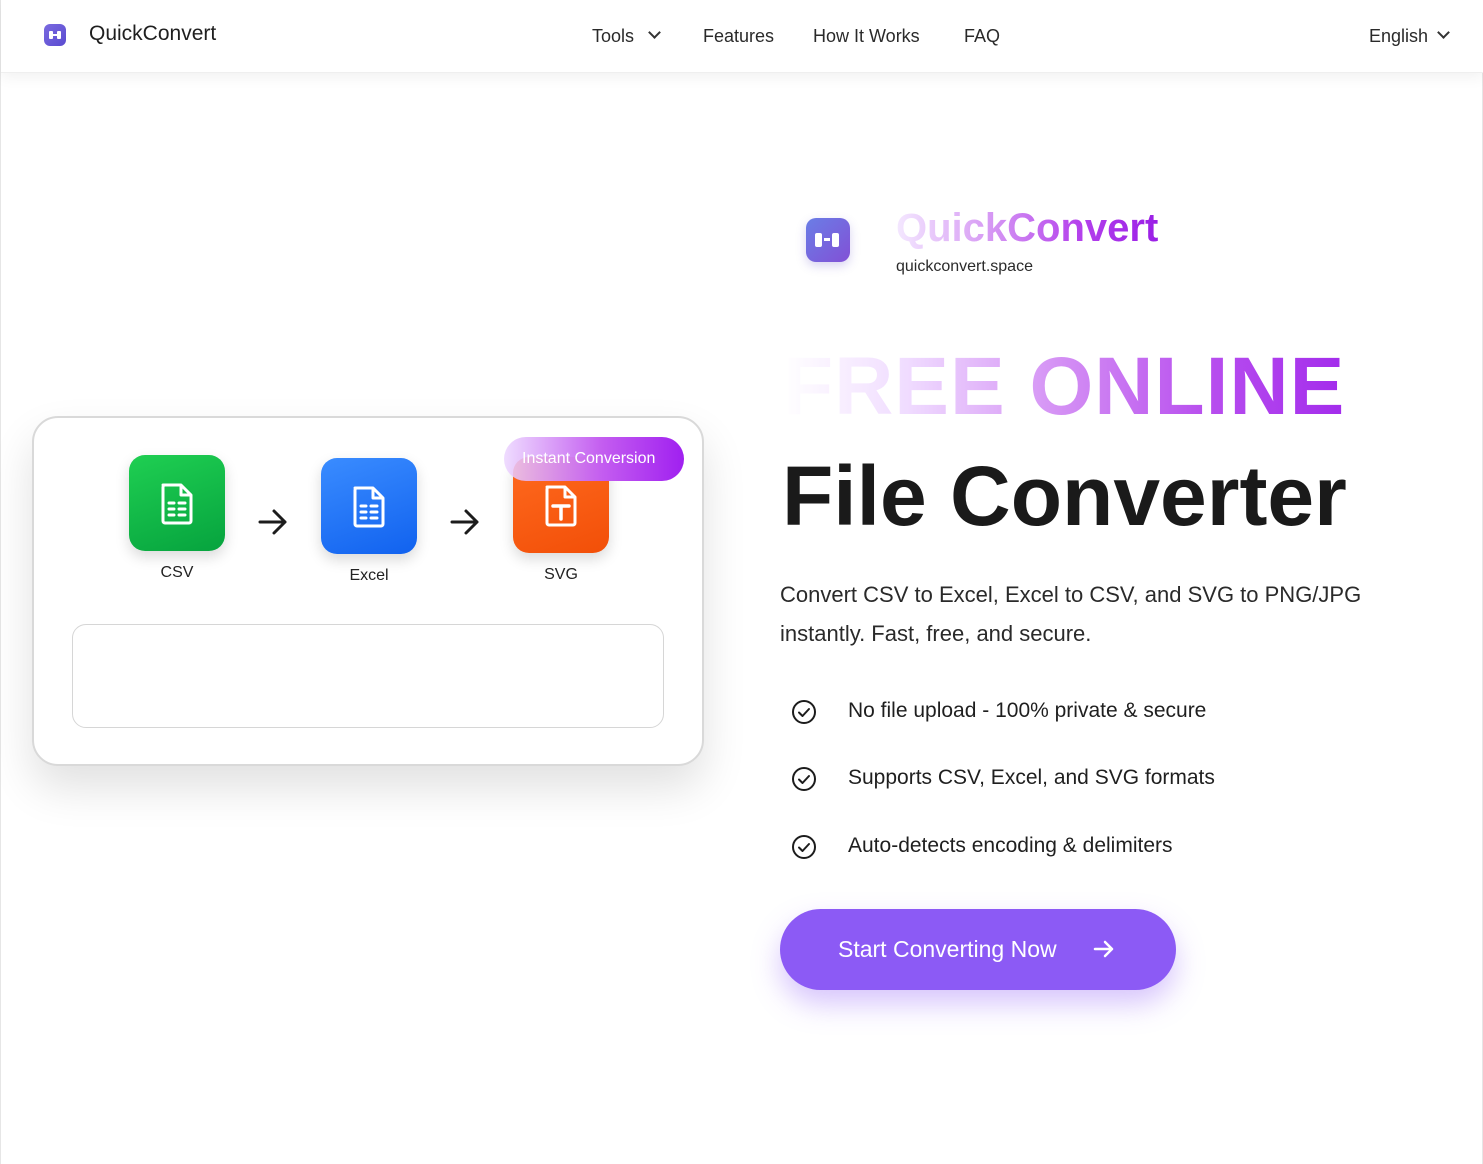 The width and height of the screenshot is (1483, 1164). What do you see at coordinates (1064, 496) in the screenshot?
I see `hero-title-line2: File Converter` at bounding box center [1064, 496].